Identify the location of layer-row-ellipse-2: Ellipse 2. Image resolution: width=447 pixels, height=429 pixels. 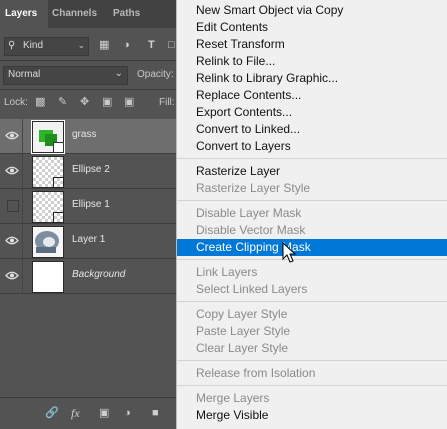
(89, 171).